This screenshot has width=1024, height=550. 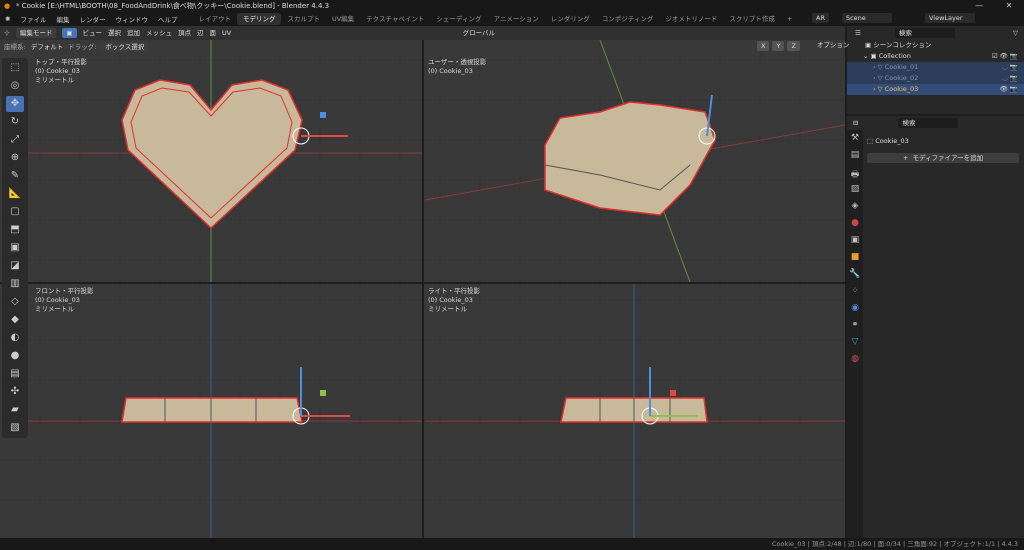 I want to click on collection-icon: ▣, so click(x=869, y=45).